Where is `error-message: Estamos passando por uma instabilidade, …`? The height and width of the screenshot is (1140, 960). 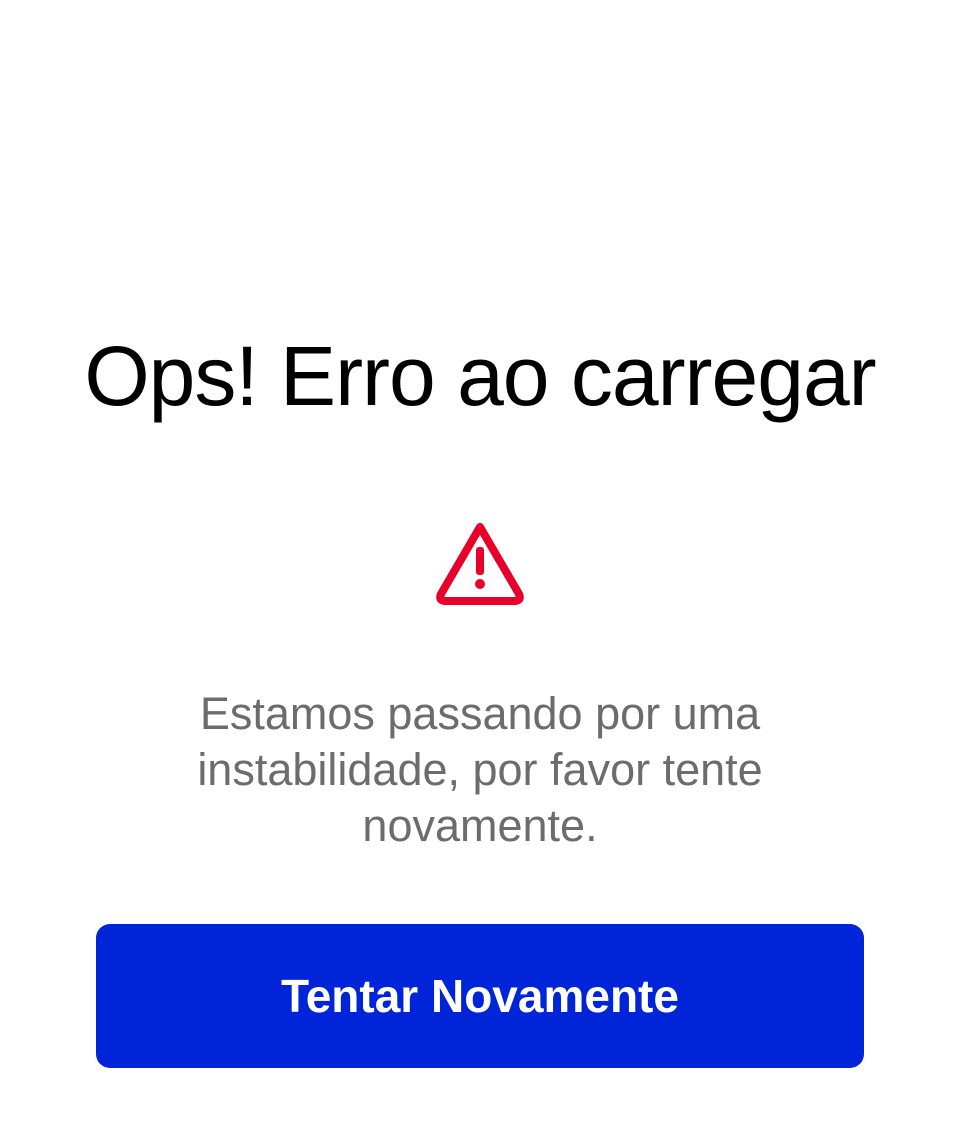 error-message: Estamos passando por uma instabilidade, … is located at coordinates (480, 769).